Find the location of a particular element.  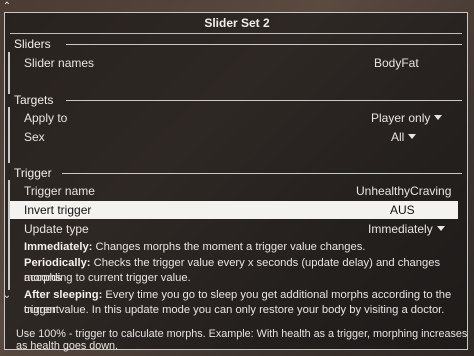

slider-names-label: Slider names is located at coordinates (59, 63).